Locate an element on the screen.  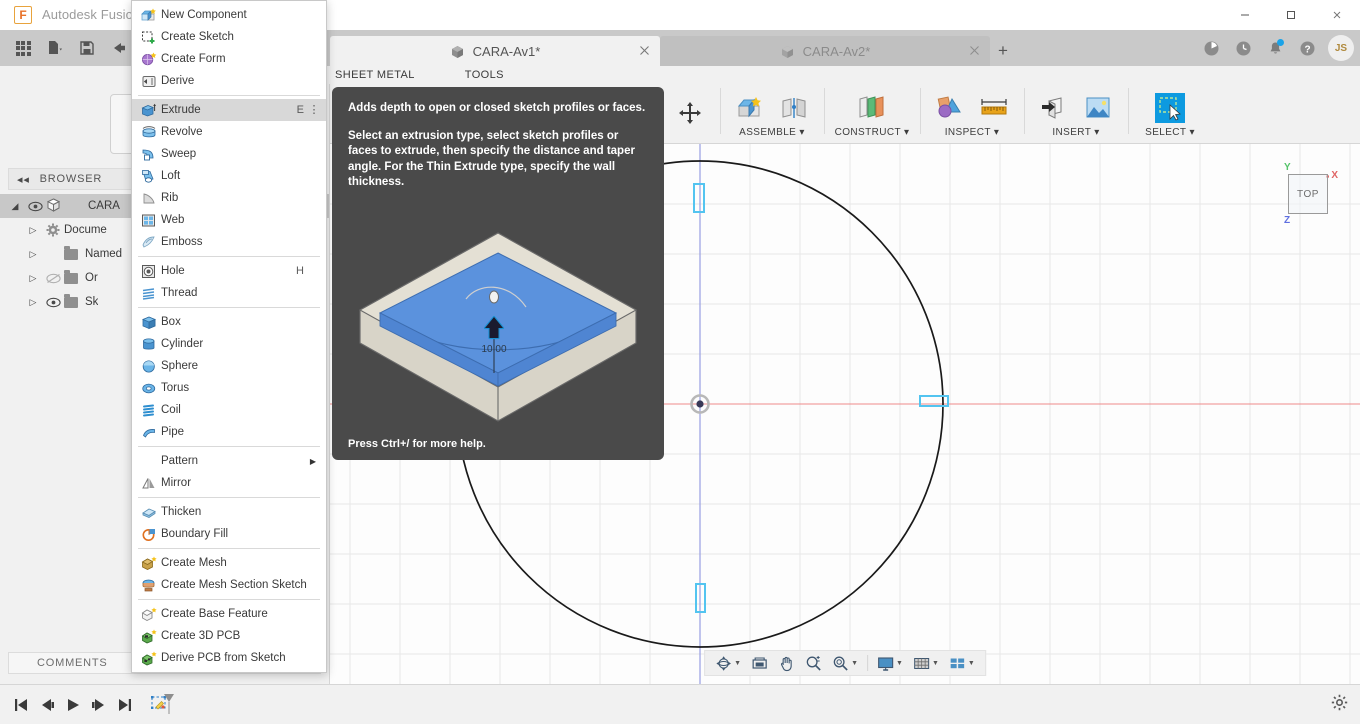
menu-item-emboss: Emboss is located at coordinates (229, 242).